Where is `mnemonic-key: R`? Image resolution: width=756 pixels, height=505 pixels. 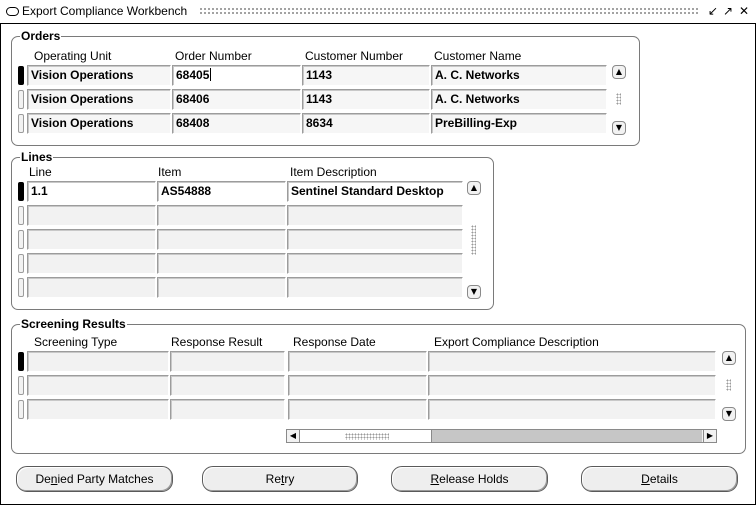
mnemonic-key: R is located at coordinates (435, 479).